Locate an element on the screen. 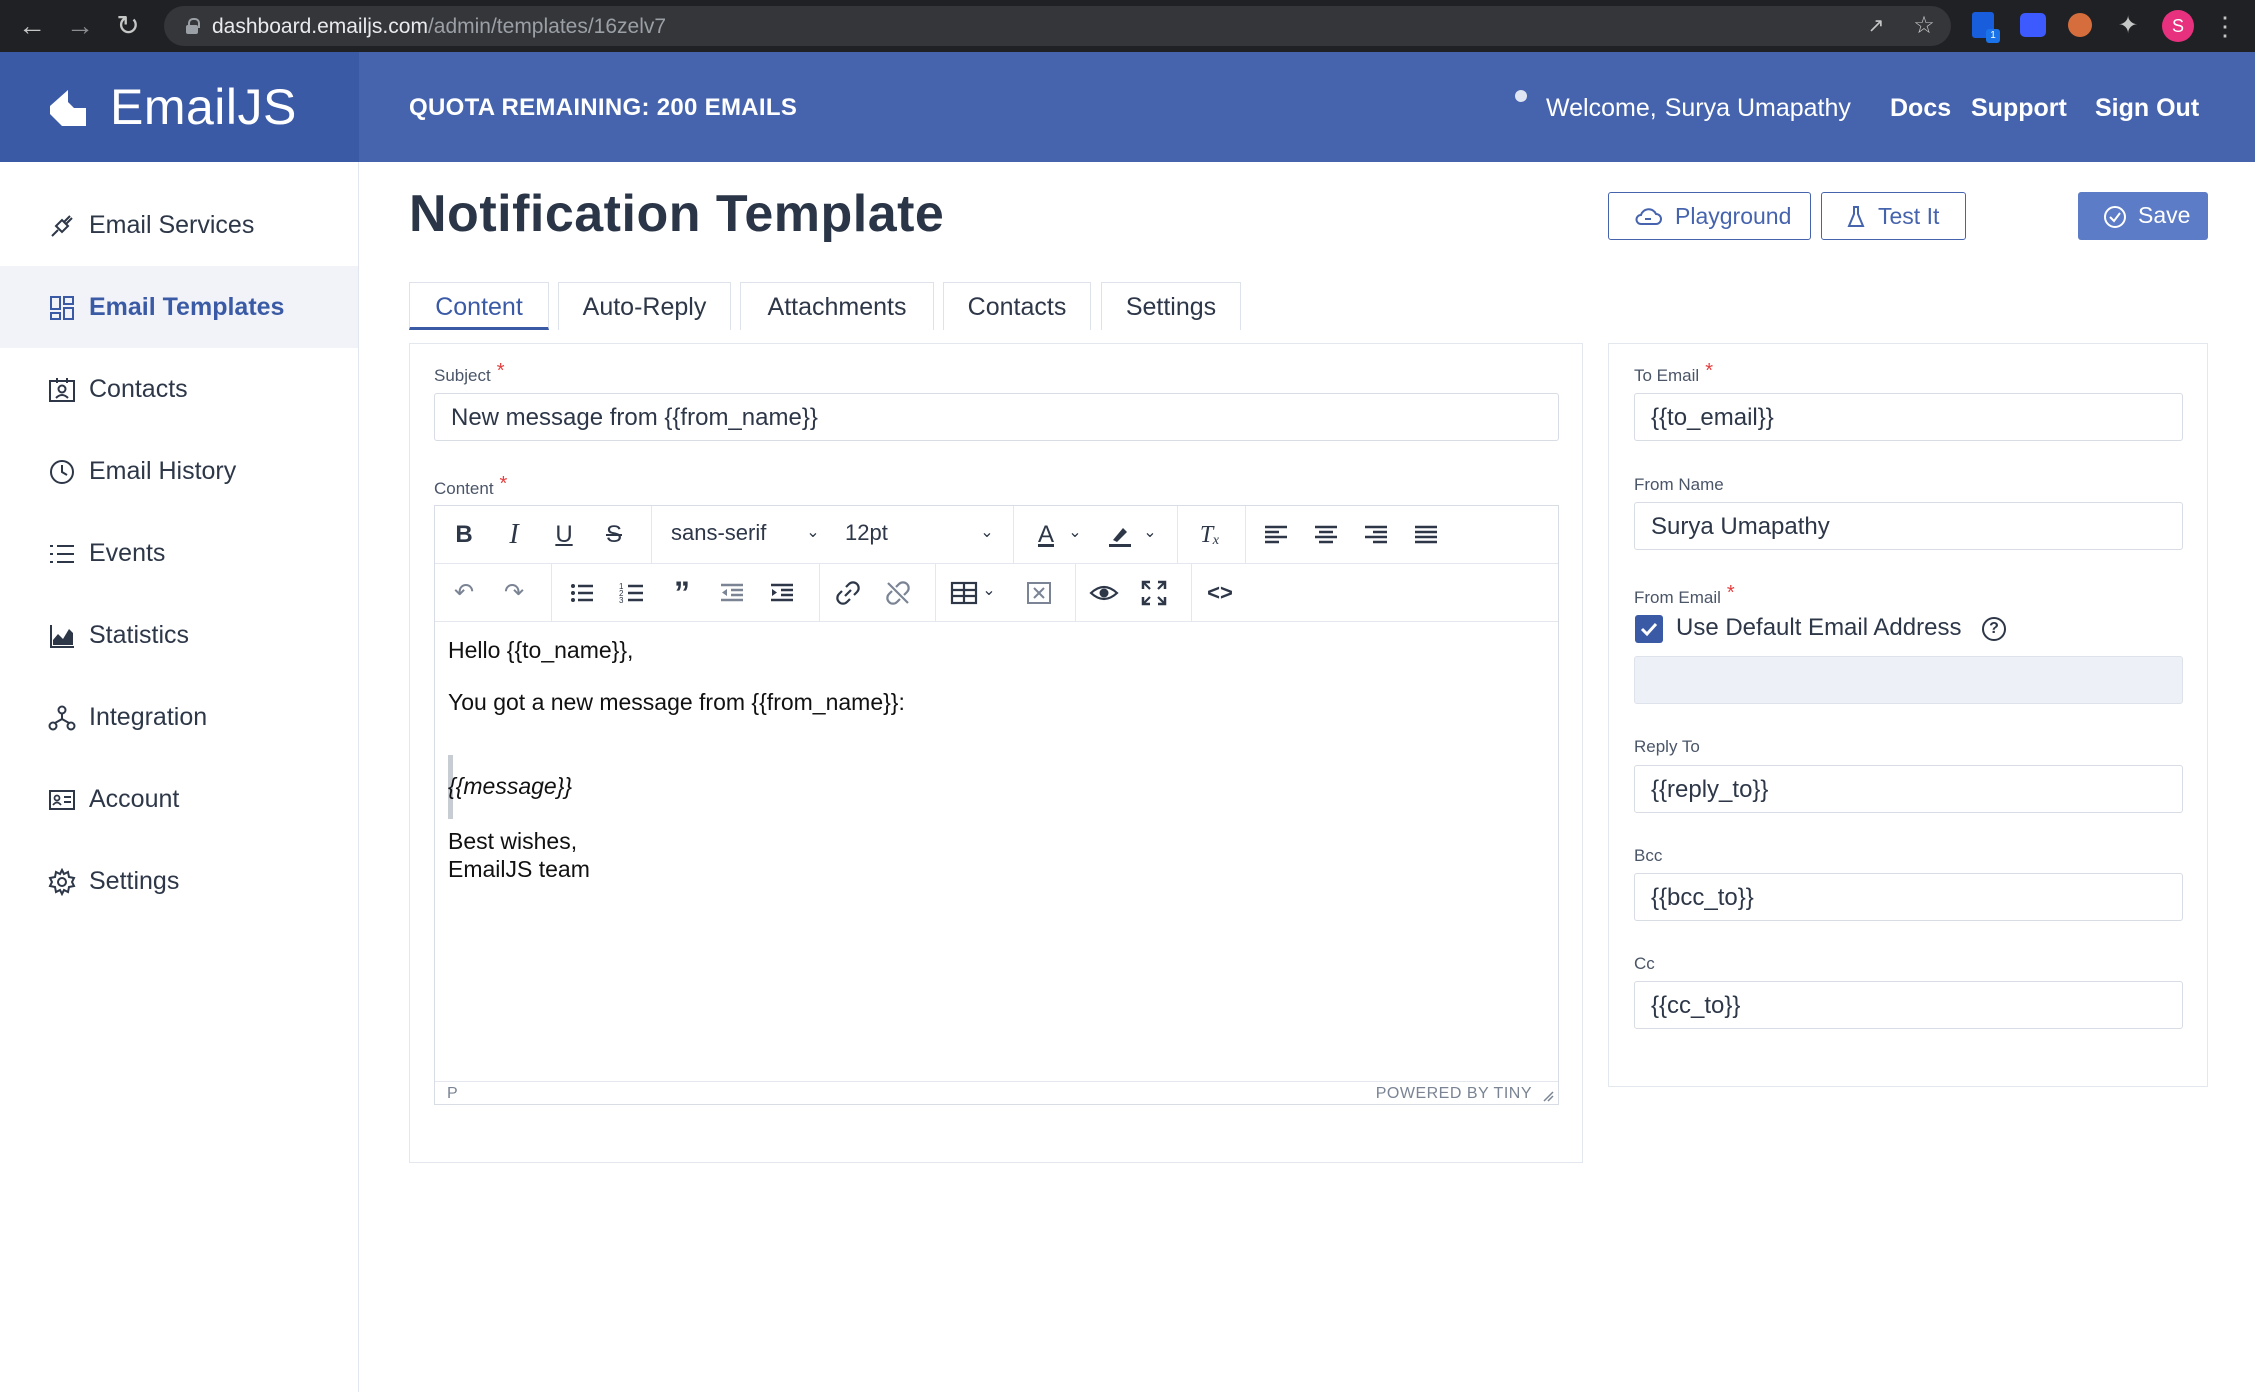 The width and height of the screenshot is (2255, 1392). align-justify-icon is located at coordinates (1426, 535).